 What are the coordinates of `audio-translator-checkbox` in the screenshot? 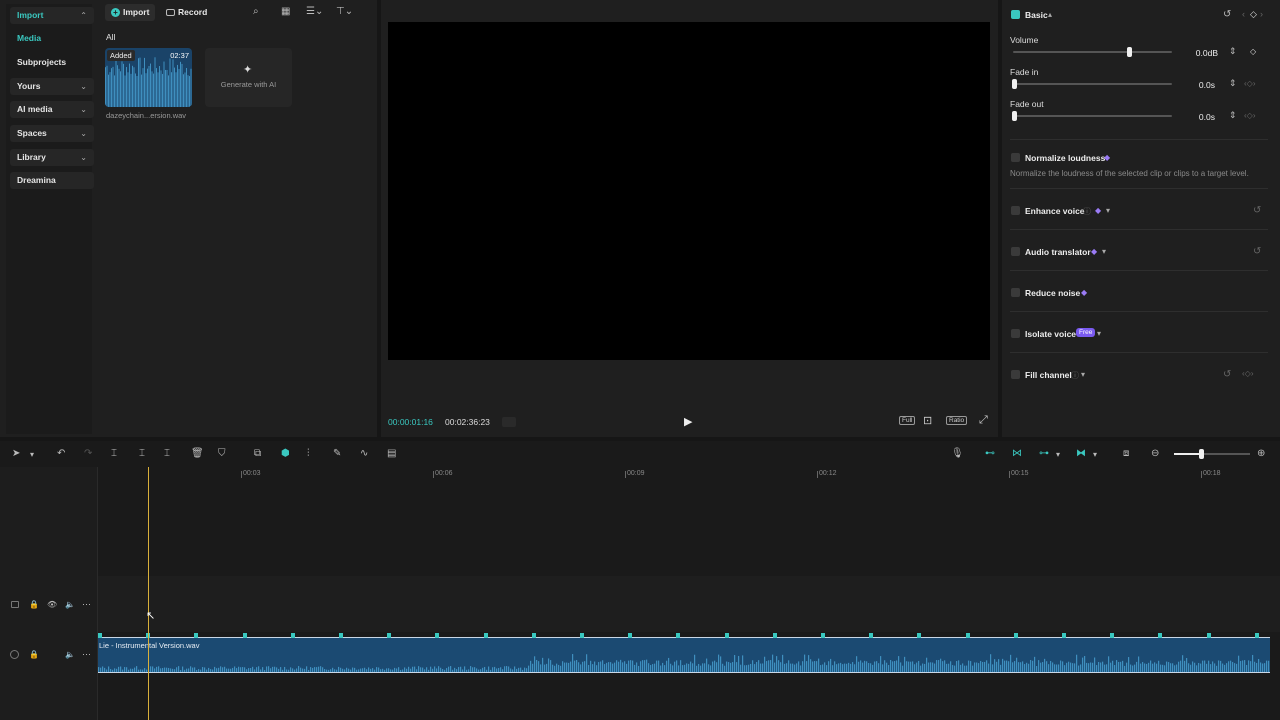 It's located at (1015, 251).